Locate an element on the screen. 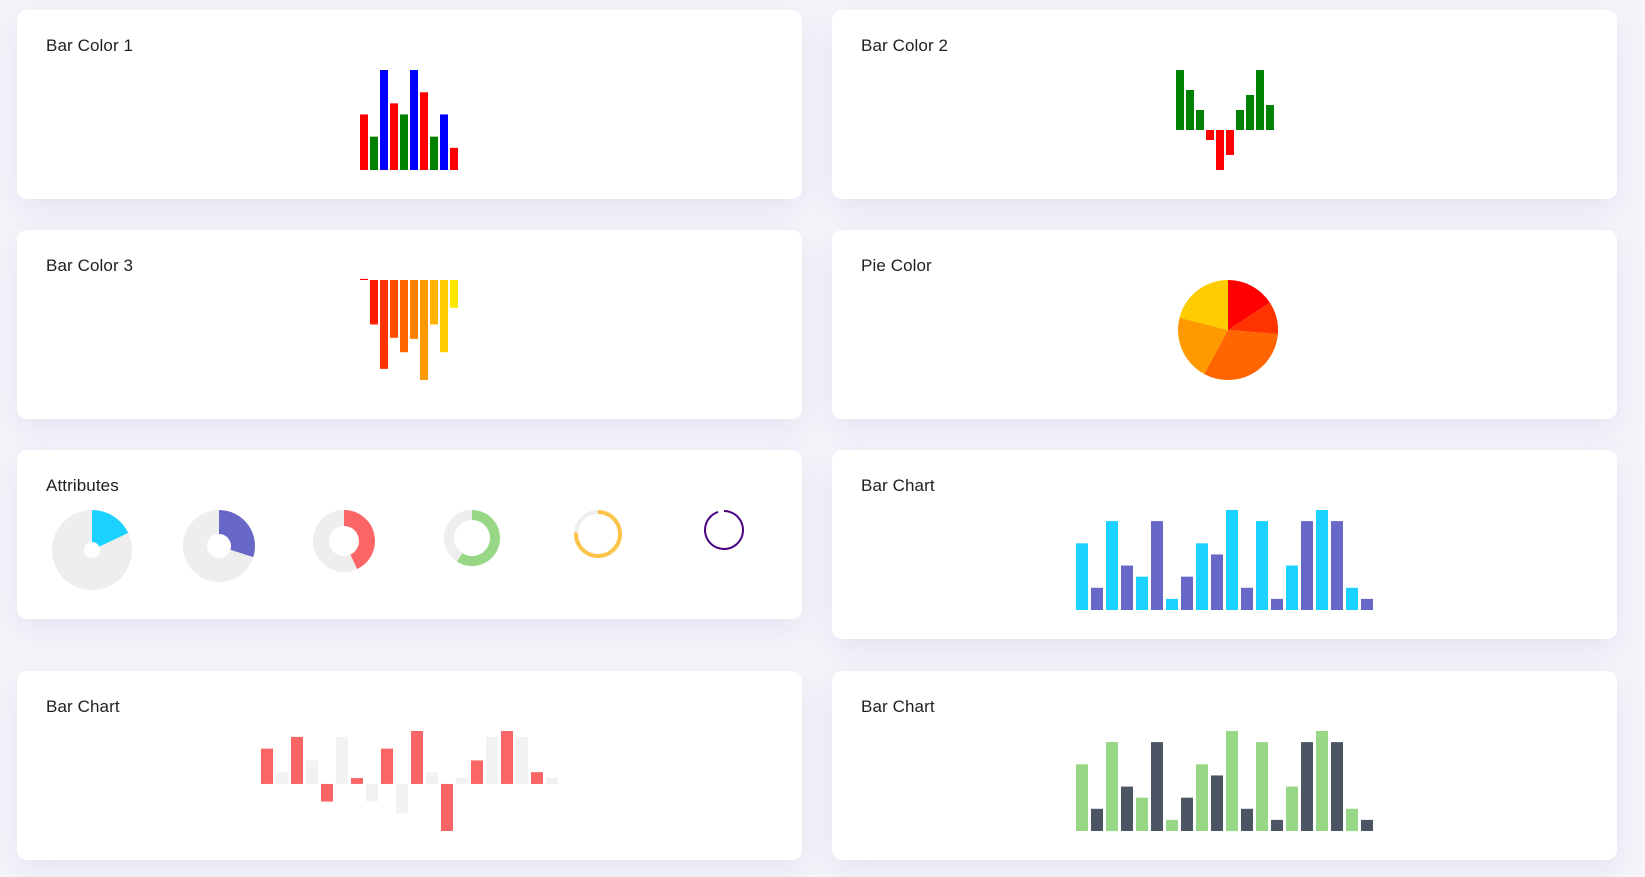 The width and height of the screenshot is (1645, 877). card-title: Attributes is located at coordinates (82, 485).